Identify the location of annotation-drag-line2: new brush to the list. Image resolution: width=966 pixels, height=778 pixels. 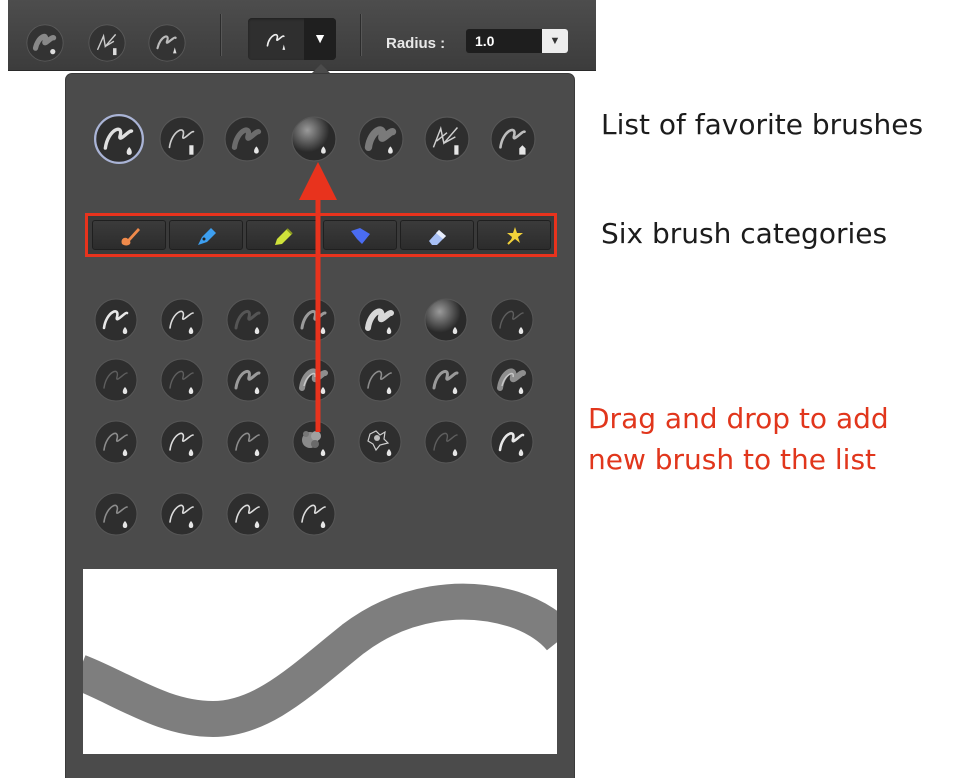
(732, 459).